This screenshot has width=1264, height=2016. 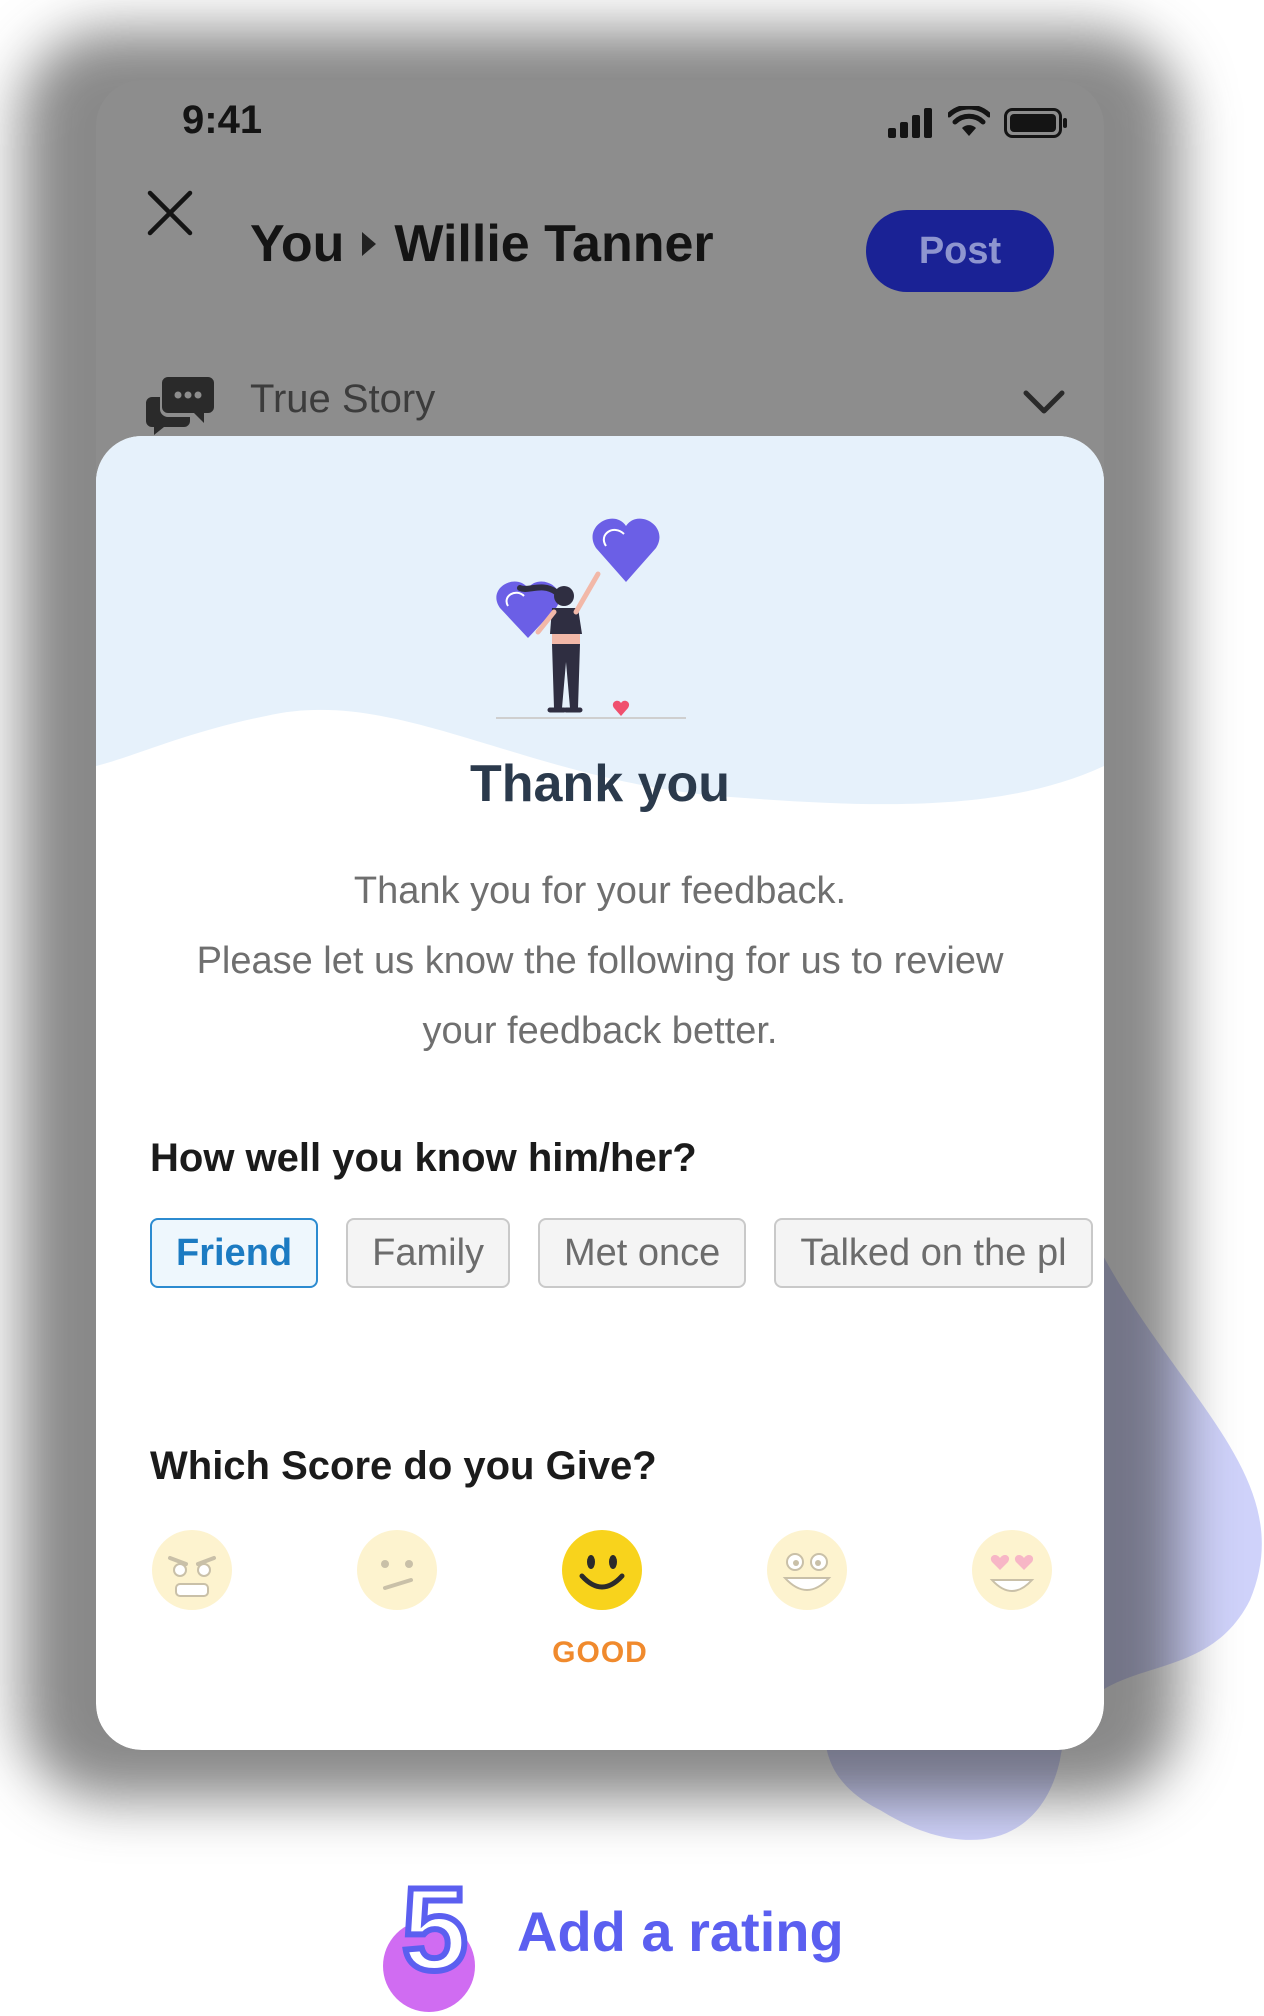 What do you see at coordinates (403, 1466) in the screenshot?
I see `score-question: Which Score do you Give?` at bounding box center [403, 1466].